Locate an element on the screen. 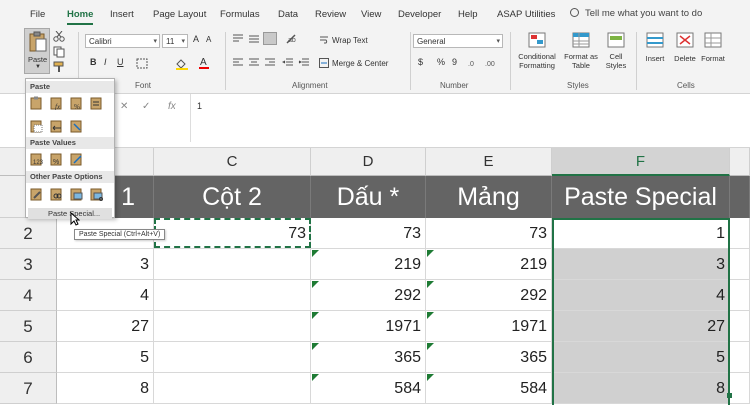  column-header-g is located at coordinates (740, 162).